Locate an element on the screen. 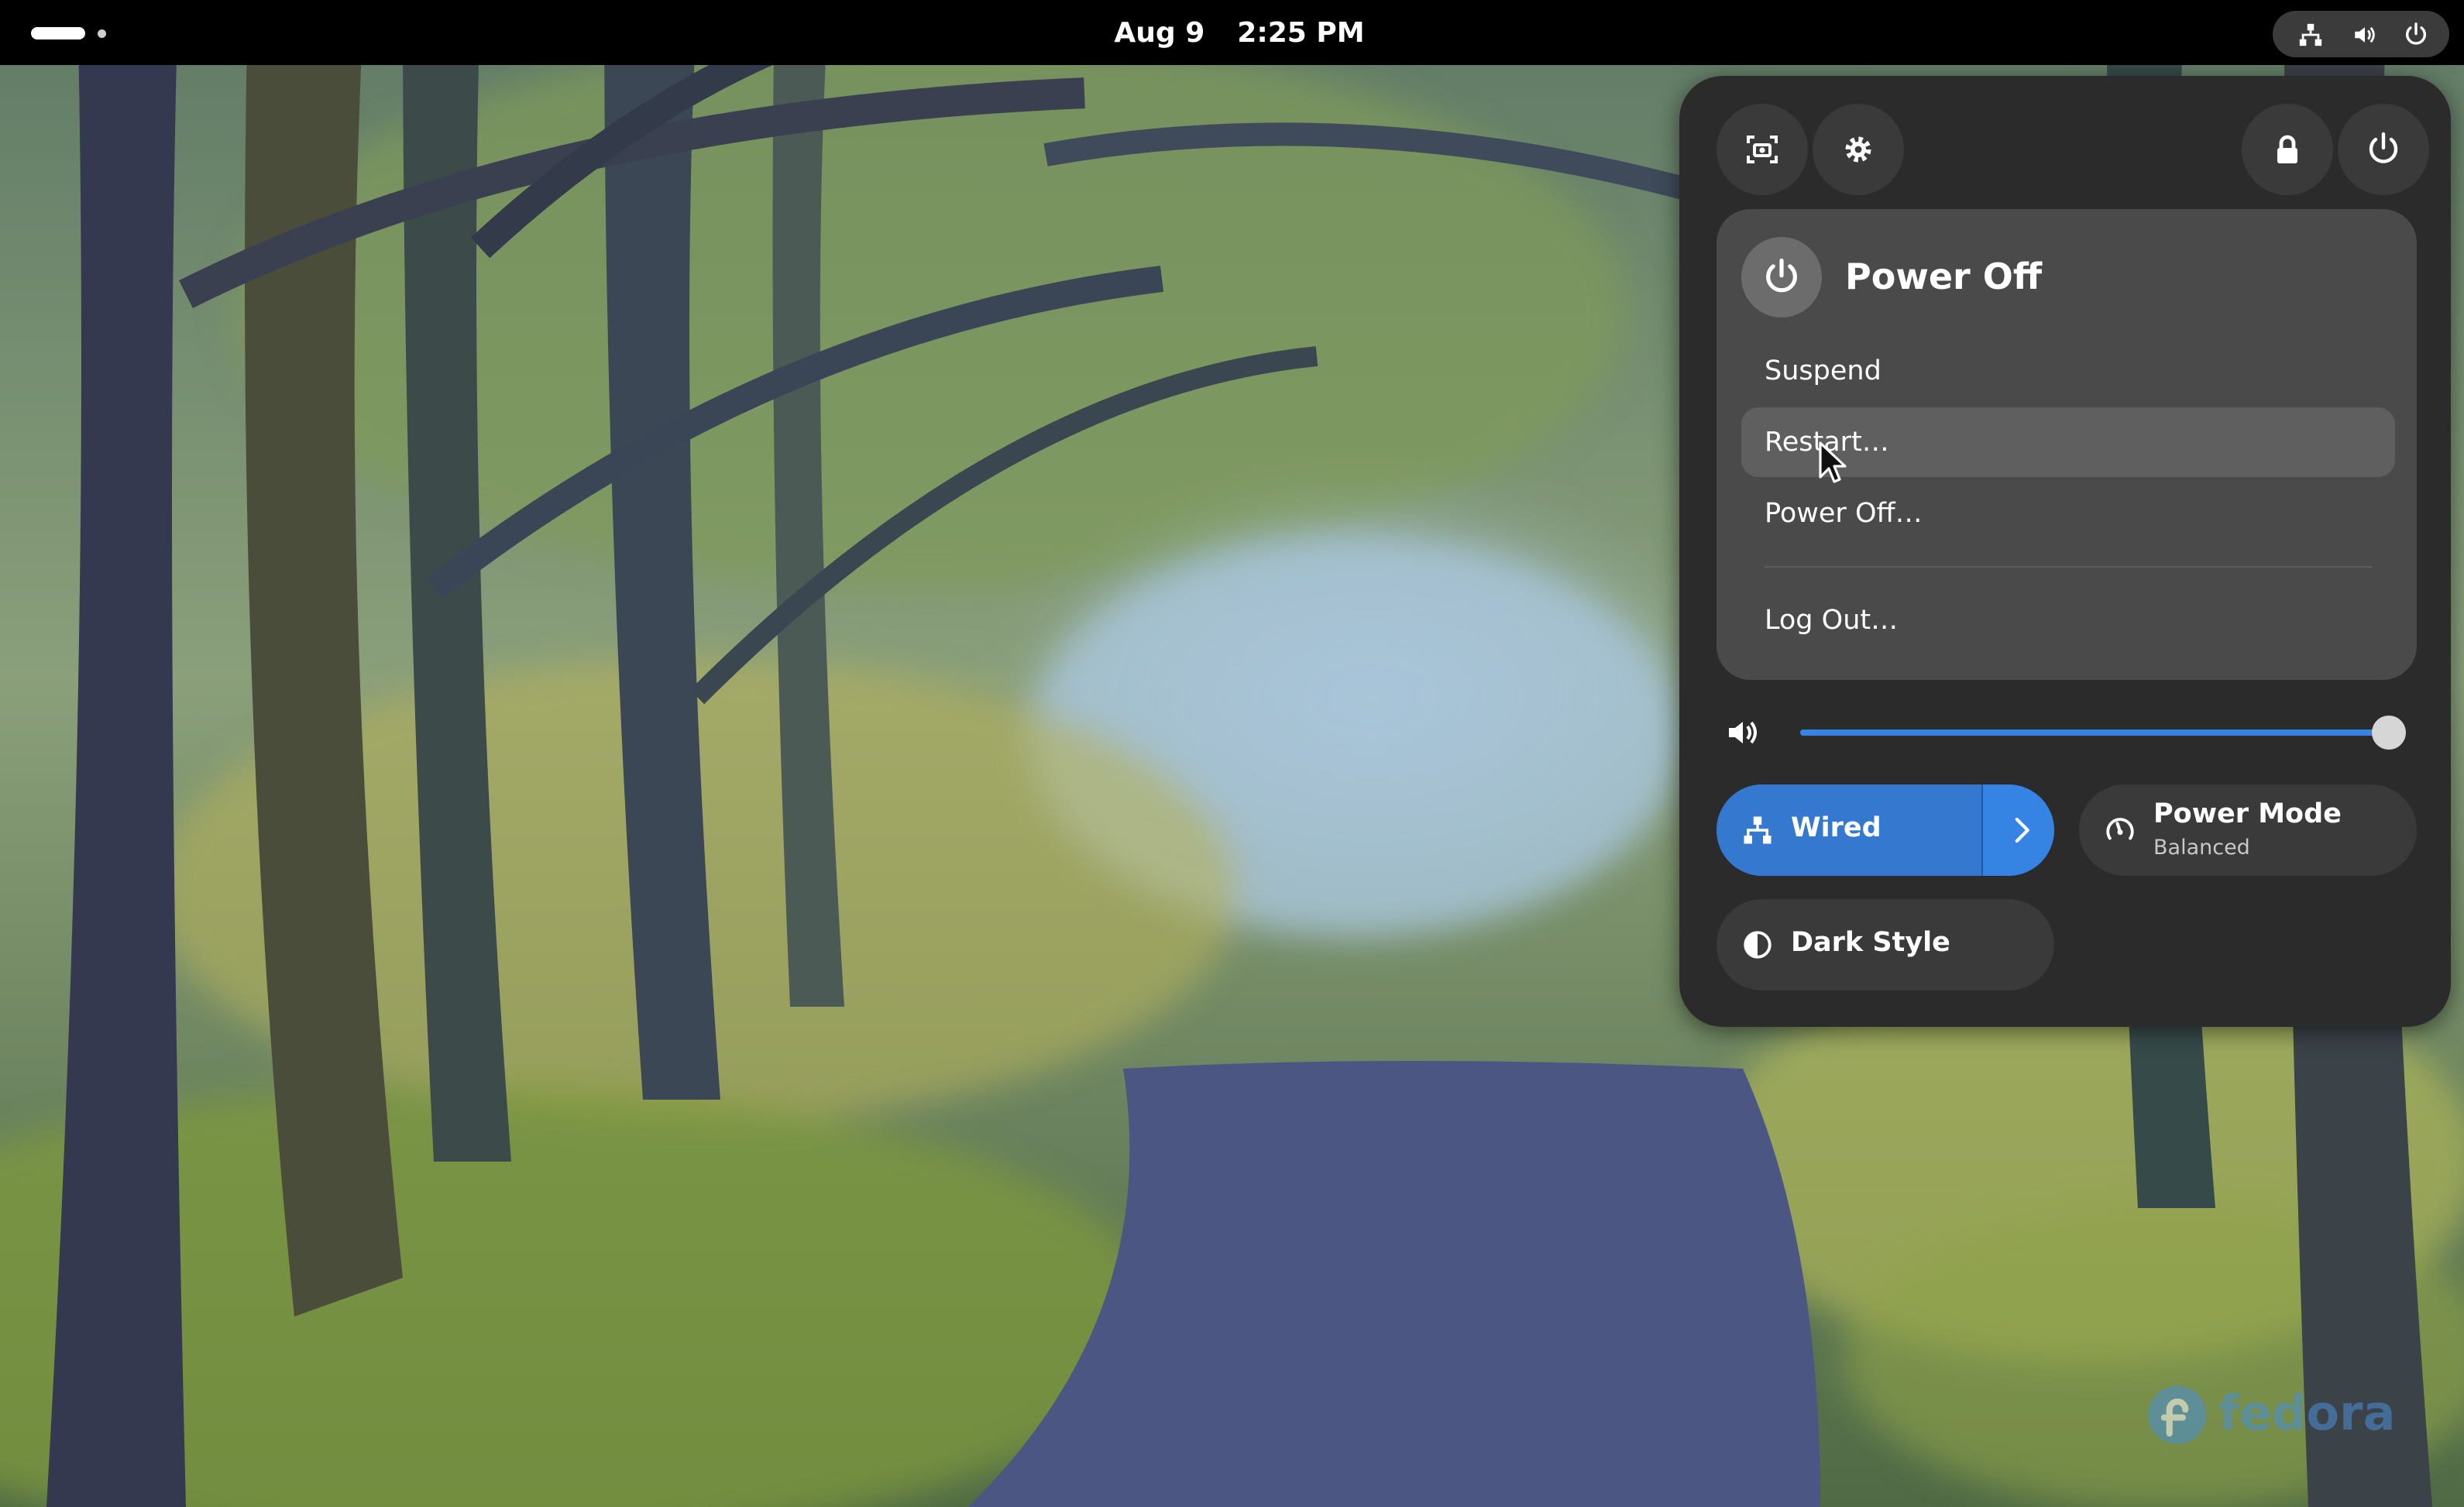  clock-date: Aug 9 is located at coordinates (1159, 32).